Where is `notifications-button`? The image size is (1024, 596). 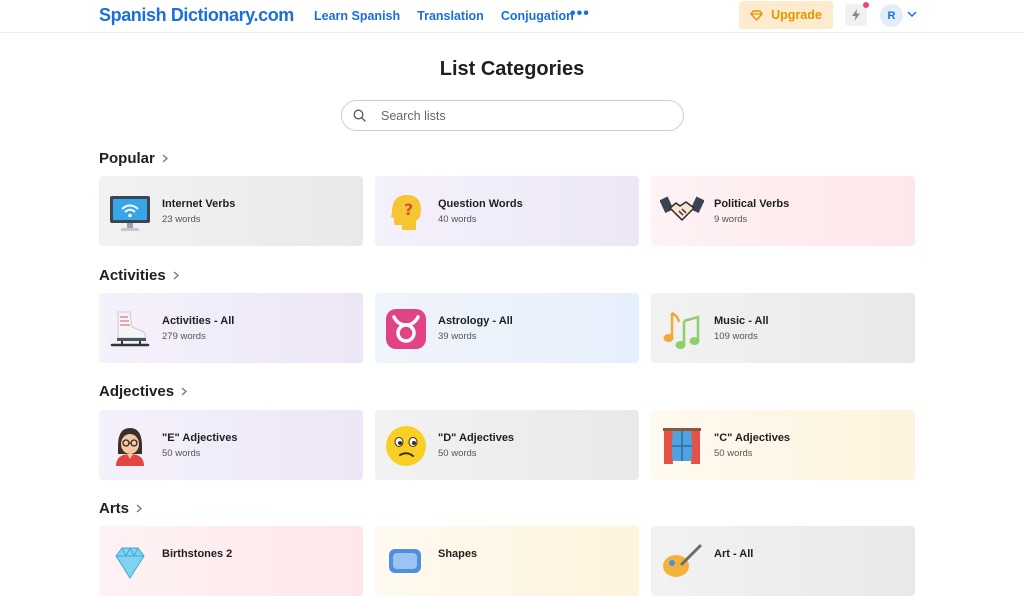 notifications-button is located at coordinates (857, 14).